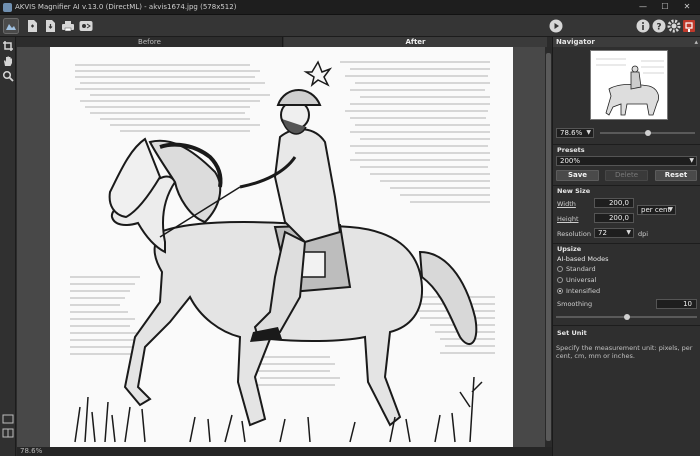 This screenshot has width=700, height=456. What do you see at coordinates (676, 175) in the screenshot?
I see `reset-preset-button: Reset` at bounding box center [676, 175].